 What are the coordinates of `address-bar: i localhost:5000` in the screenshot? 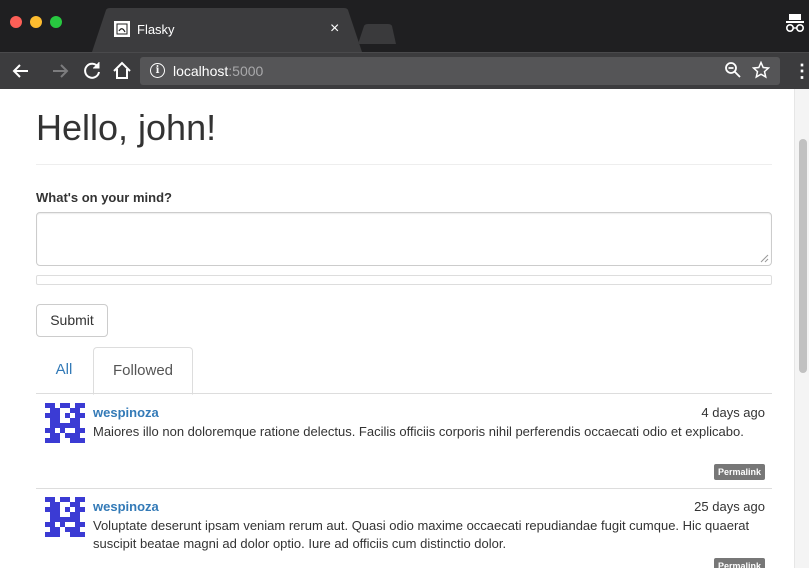 It's located at (460, 71).